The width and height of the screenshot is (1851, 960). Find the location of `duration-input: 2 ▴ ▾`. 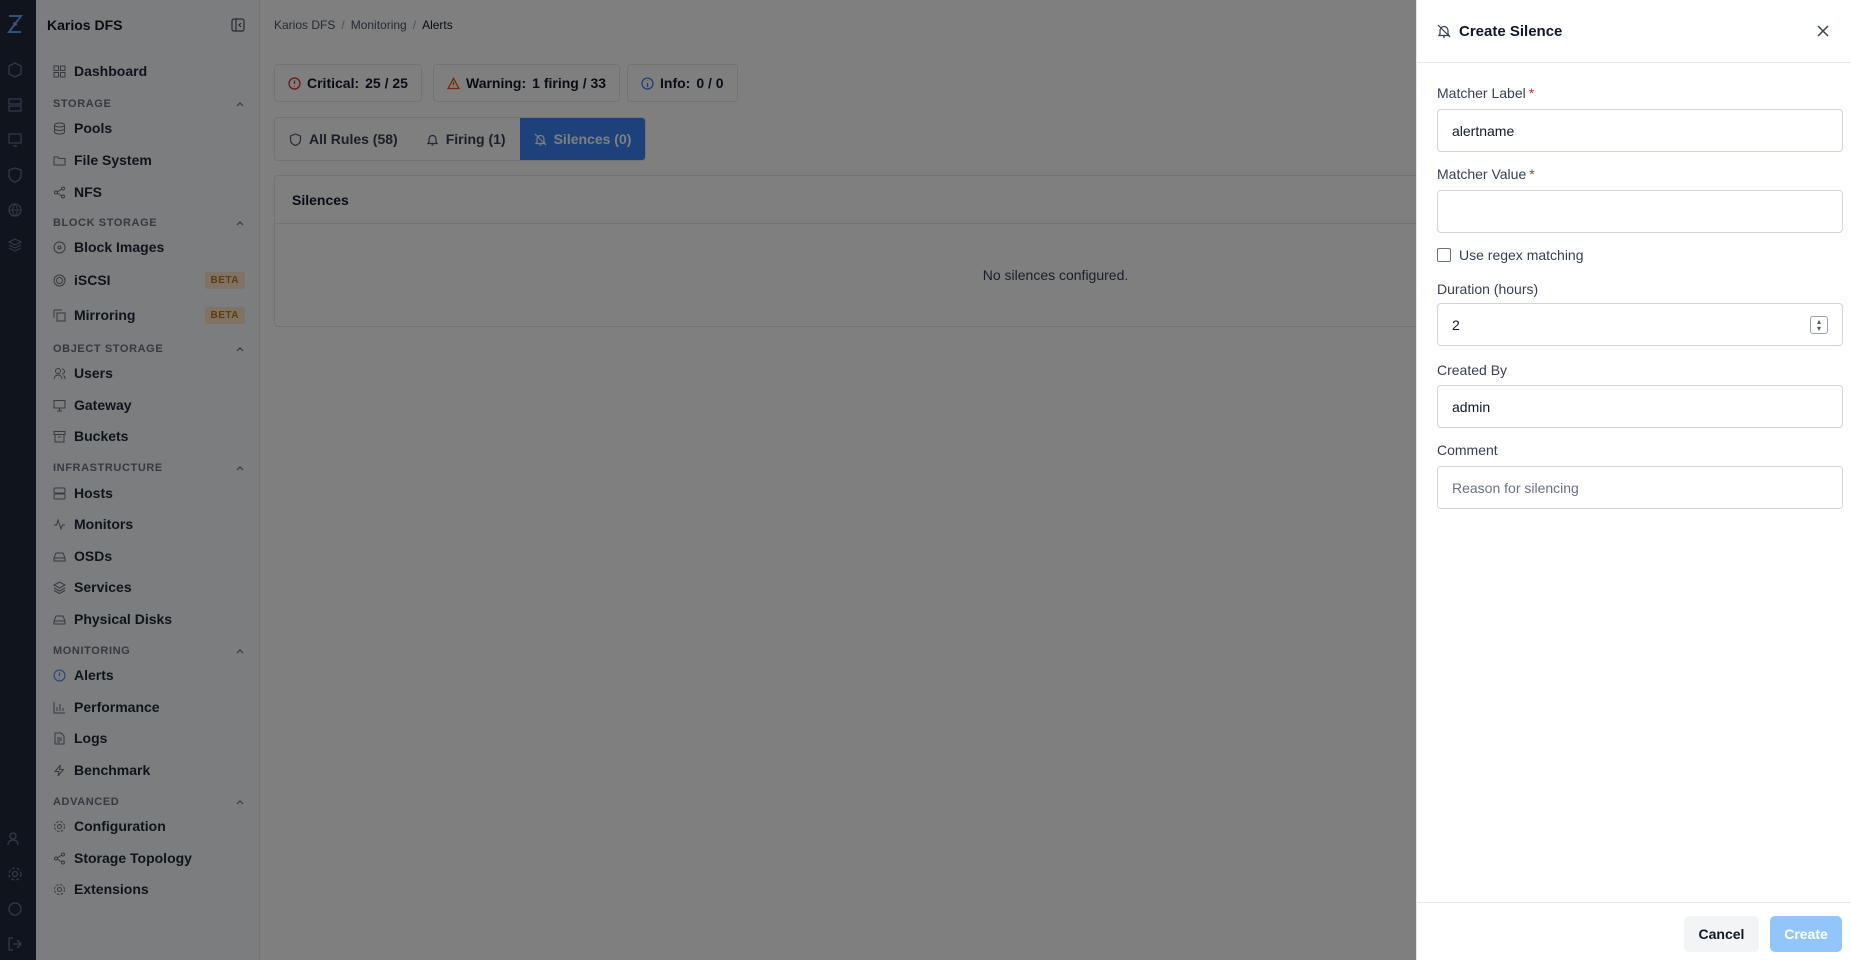

duration-input: 2 ▴ ▾ is located at coordinates (1640, 324).